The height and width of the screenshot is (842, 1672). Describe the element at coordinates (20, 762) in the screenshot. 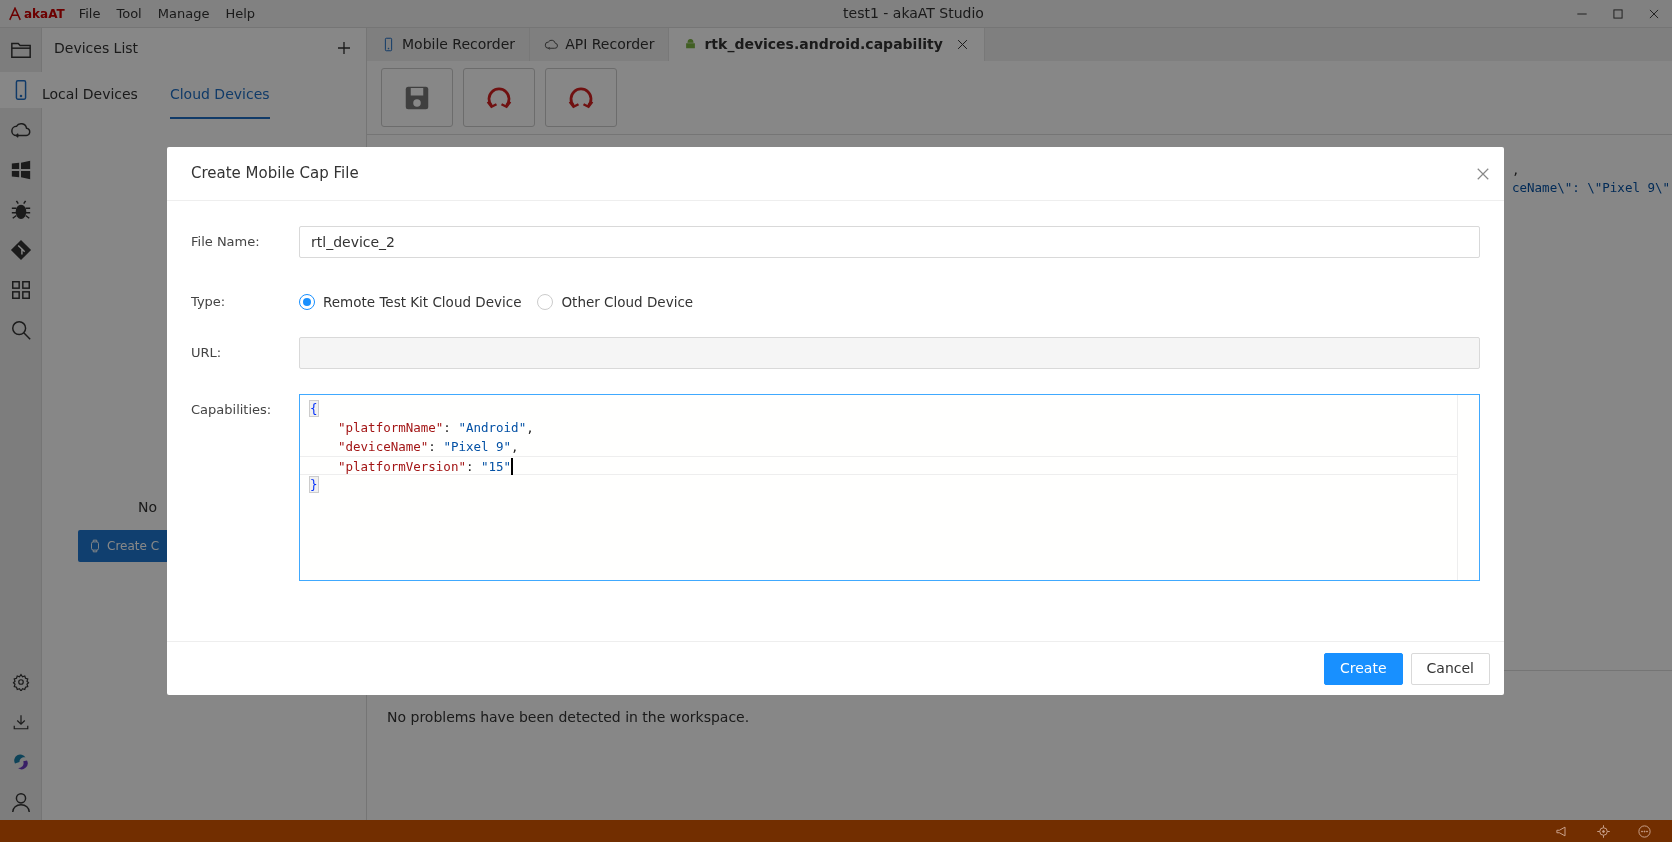

I see `swirl-icon` at that location.